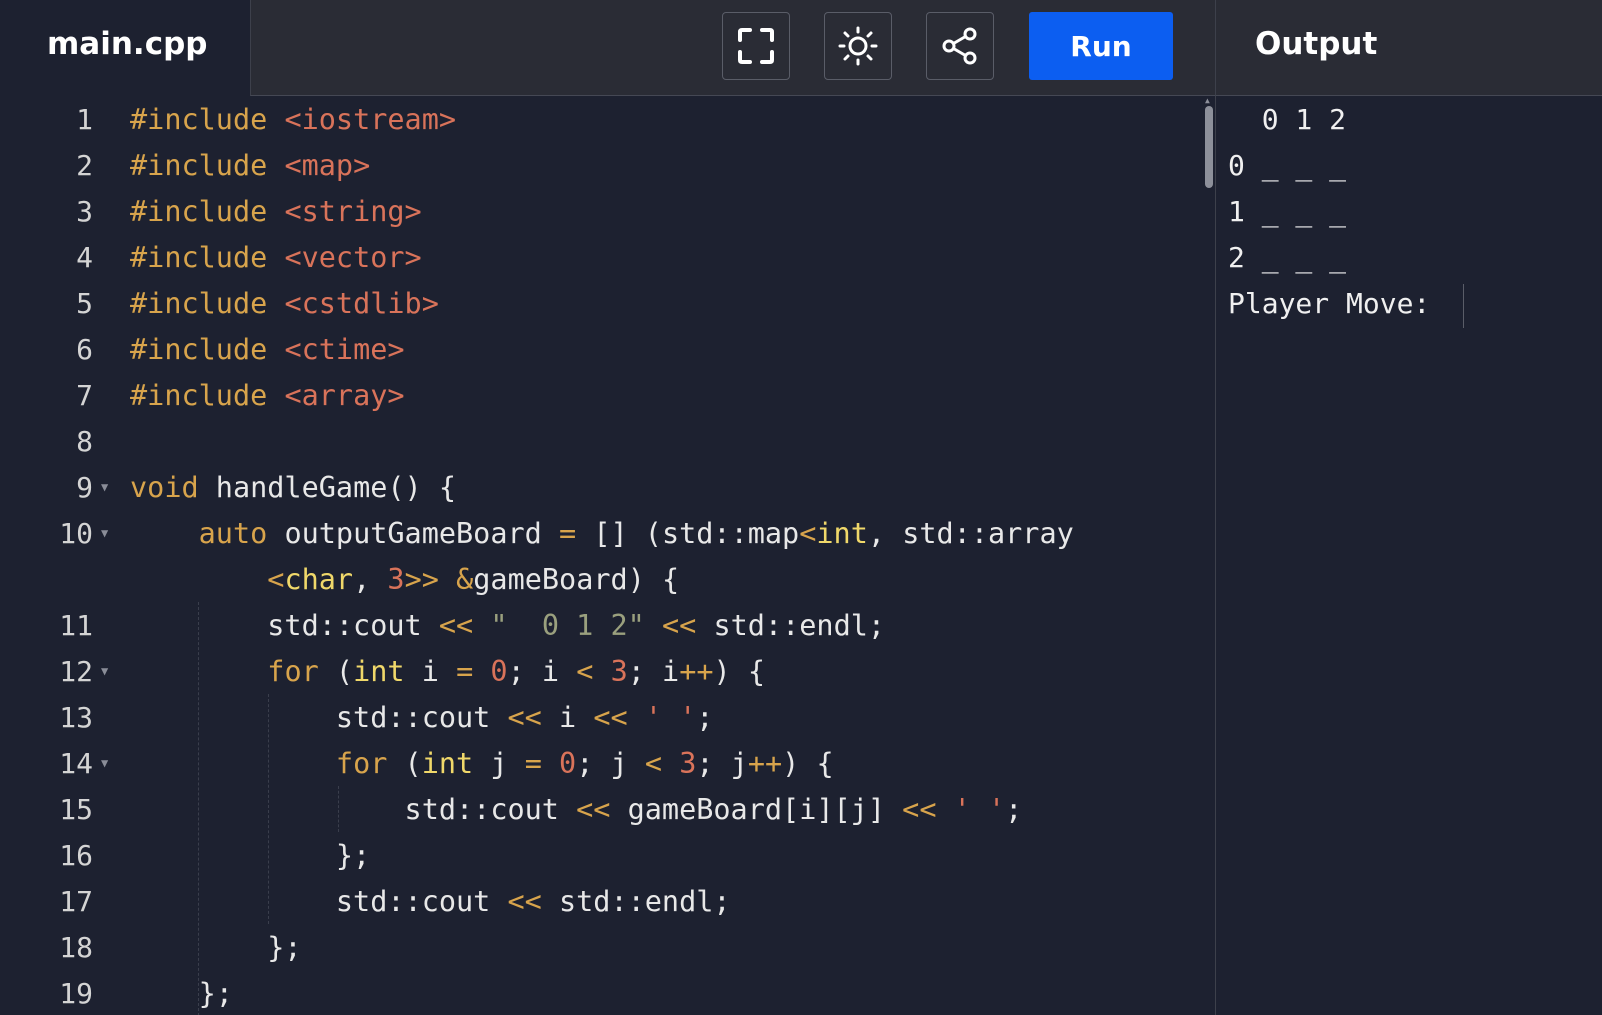 Image resolution: width=1602 pixels, height=1015 pixels. Describe the element at coordinates (76, 671) in the screenshot. I see `line-number: 12` at that location.